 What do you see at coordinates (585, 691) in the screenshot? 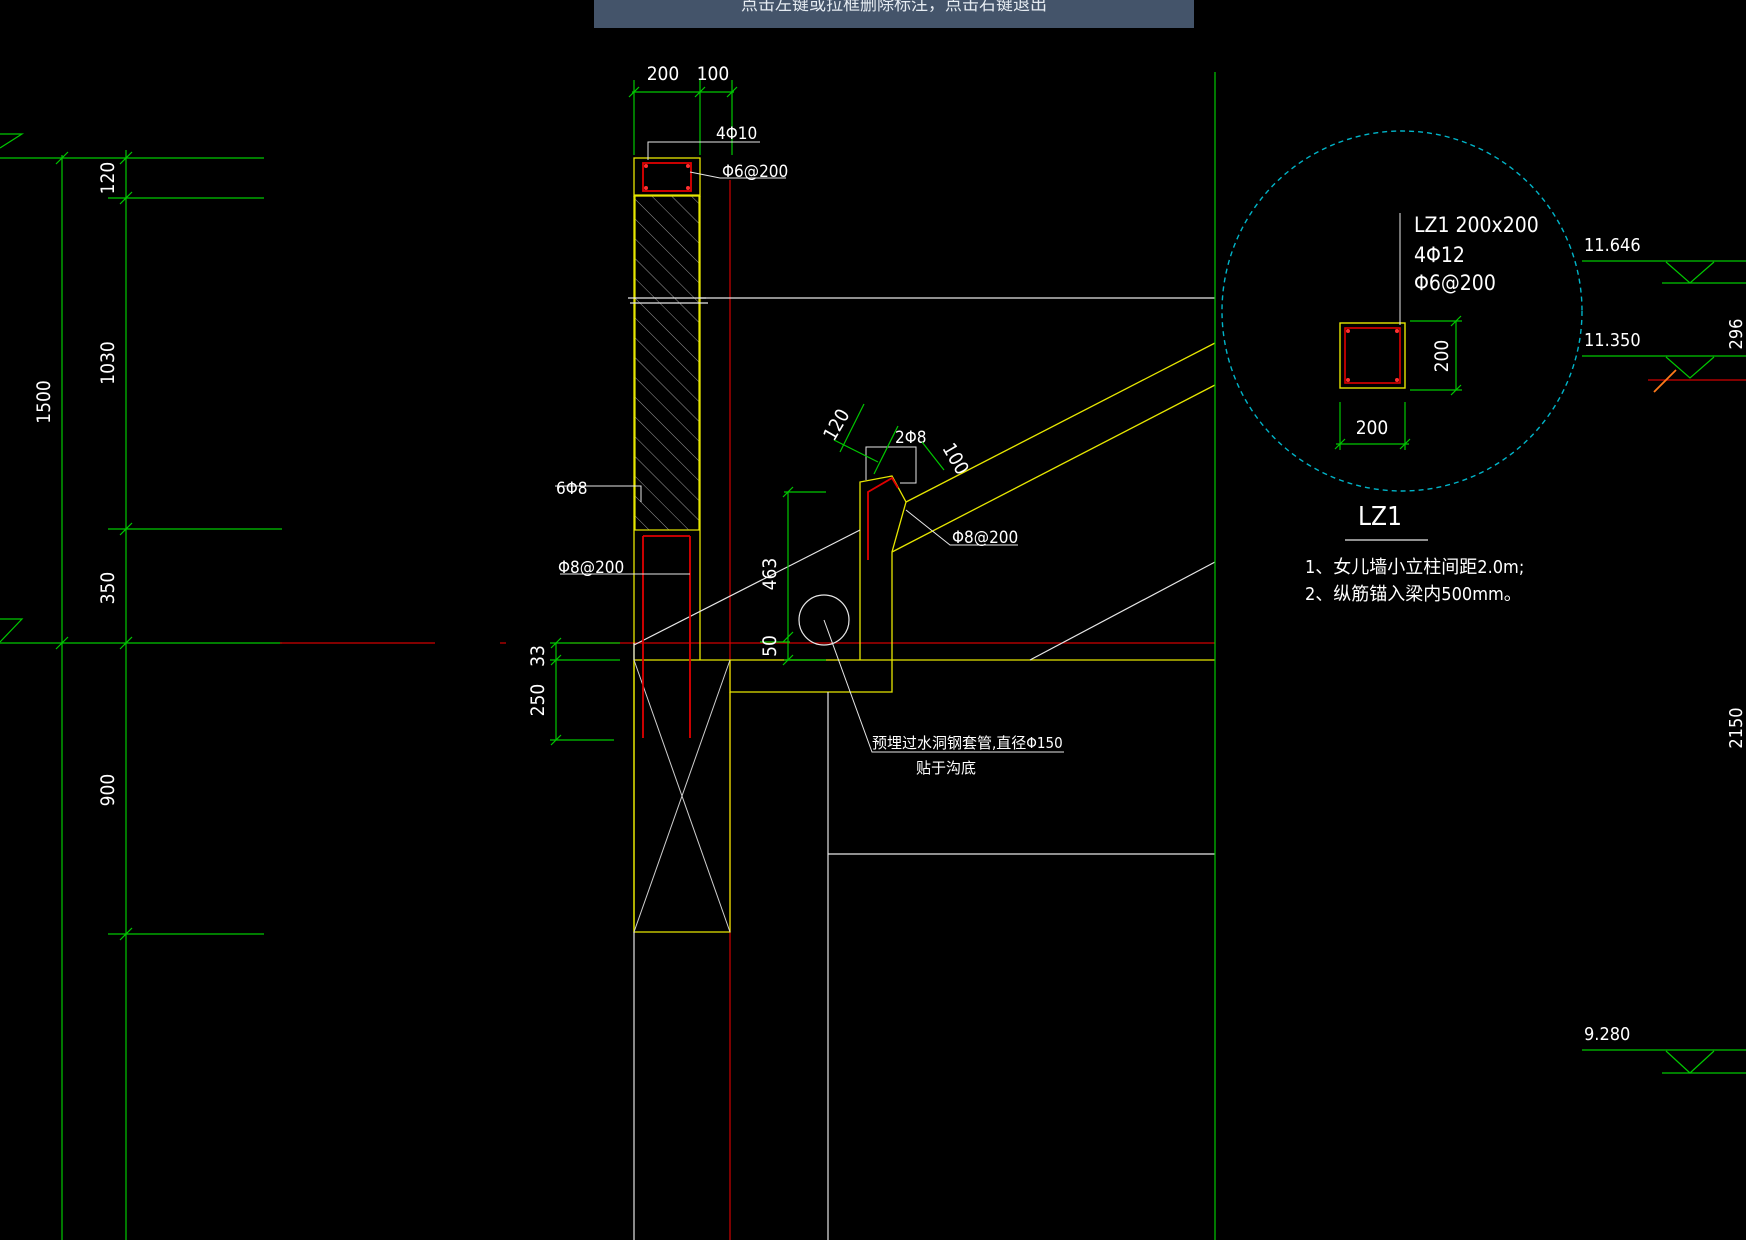
I see `beam-dimensions` at bounding box center [585, 691].